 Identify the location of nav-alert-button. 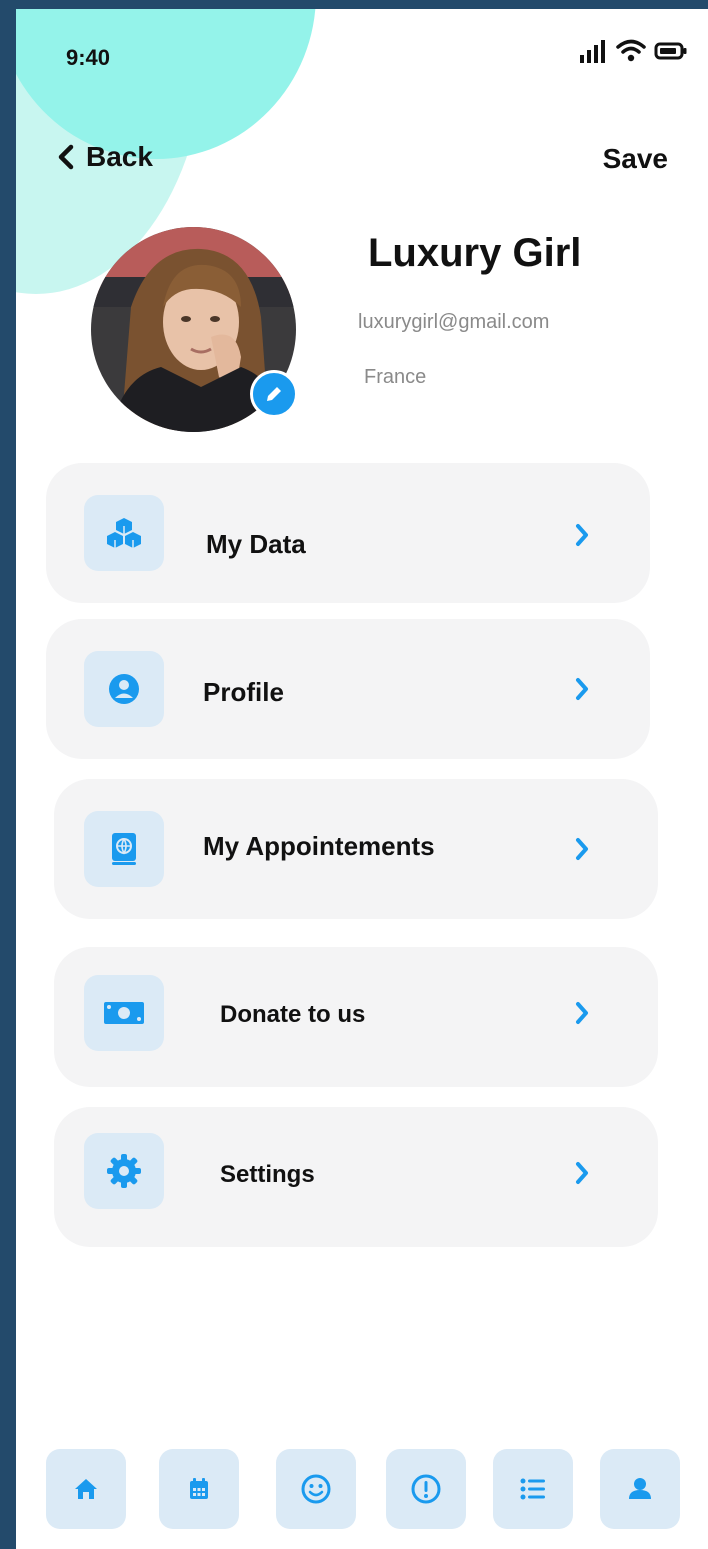
(426, 1489).